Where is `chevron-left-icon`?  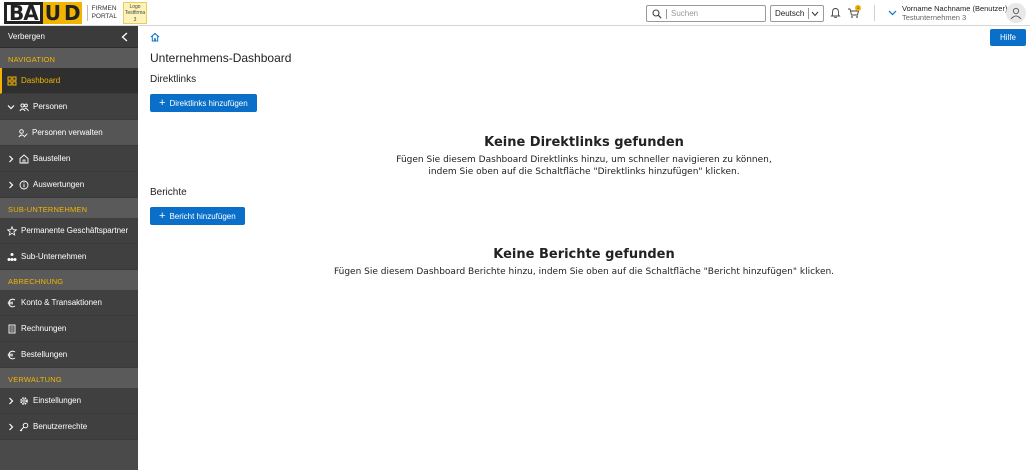 chevron-left-icon is located at coordinates (124, 36).